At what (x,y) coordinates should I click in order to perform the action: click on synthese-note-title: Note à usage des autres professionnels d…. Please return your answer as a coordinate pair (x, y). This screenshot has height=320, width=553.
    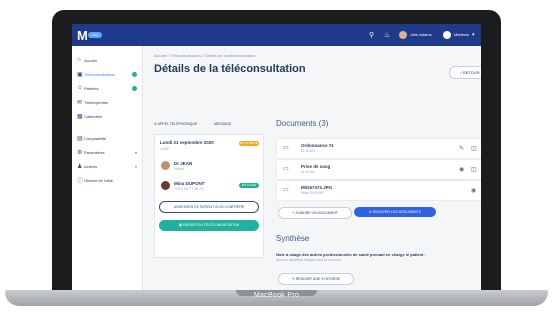
    Looking at the image, I should click on (351, 254).